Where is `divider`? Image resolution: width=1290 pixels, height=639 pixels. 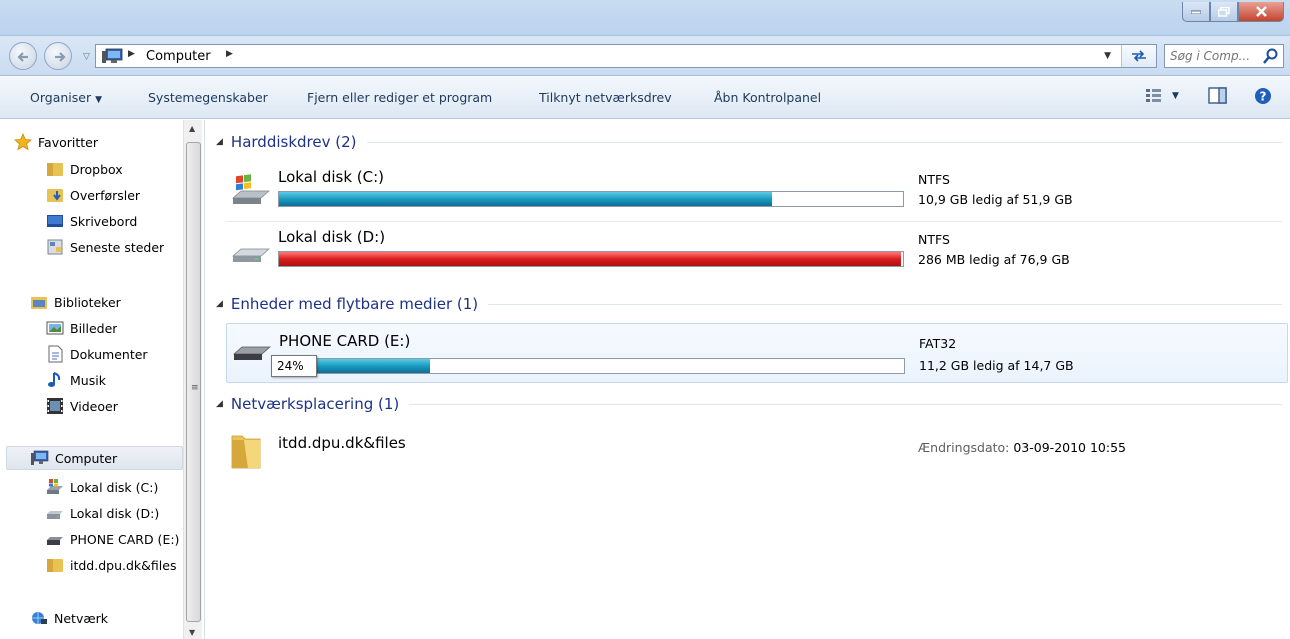
divider is located at coordinates (885, 304).